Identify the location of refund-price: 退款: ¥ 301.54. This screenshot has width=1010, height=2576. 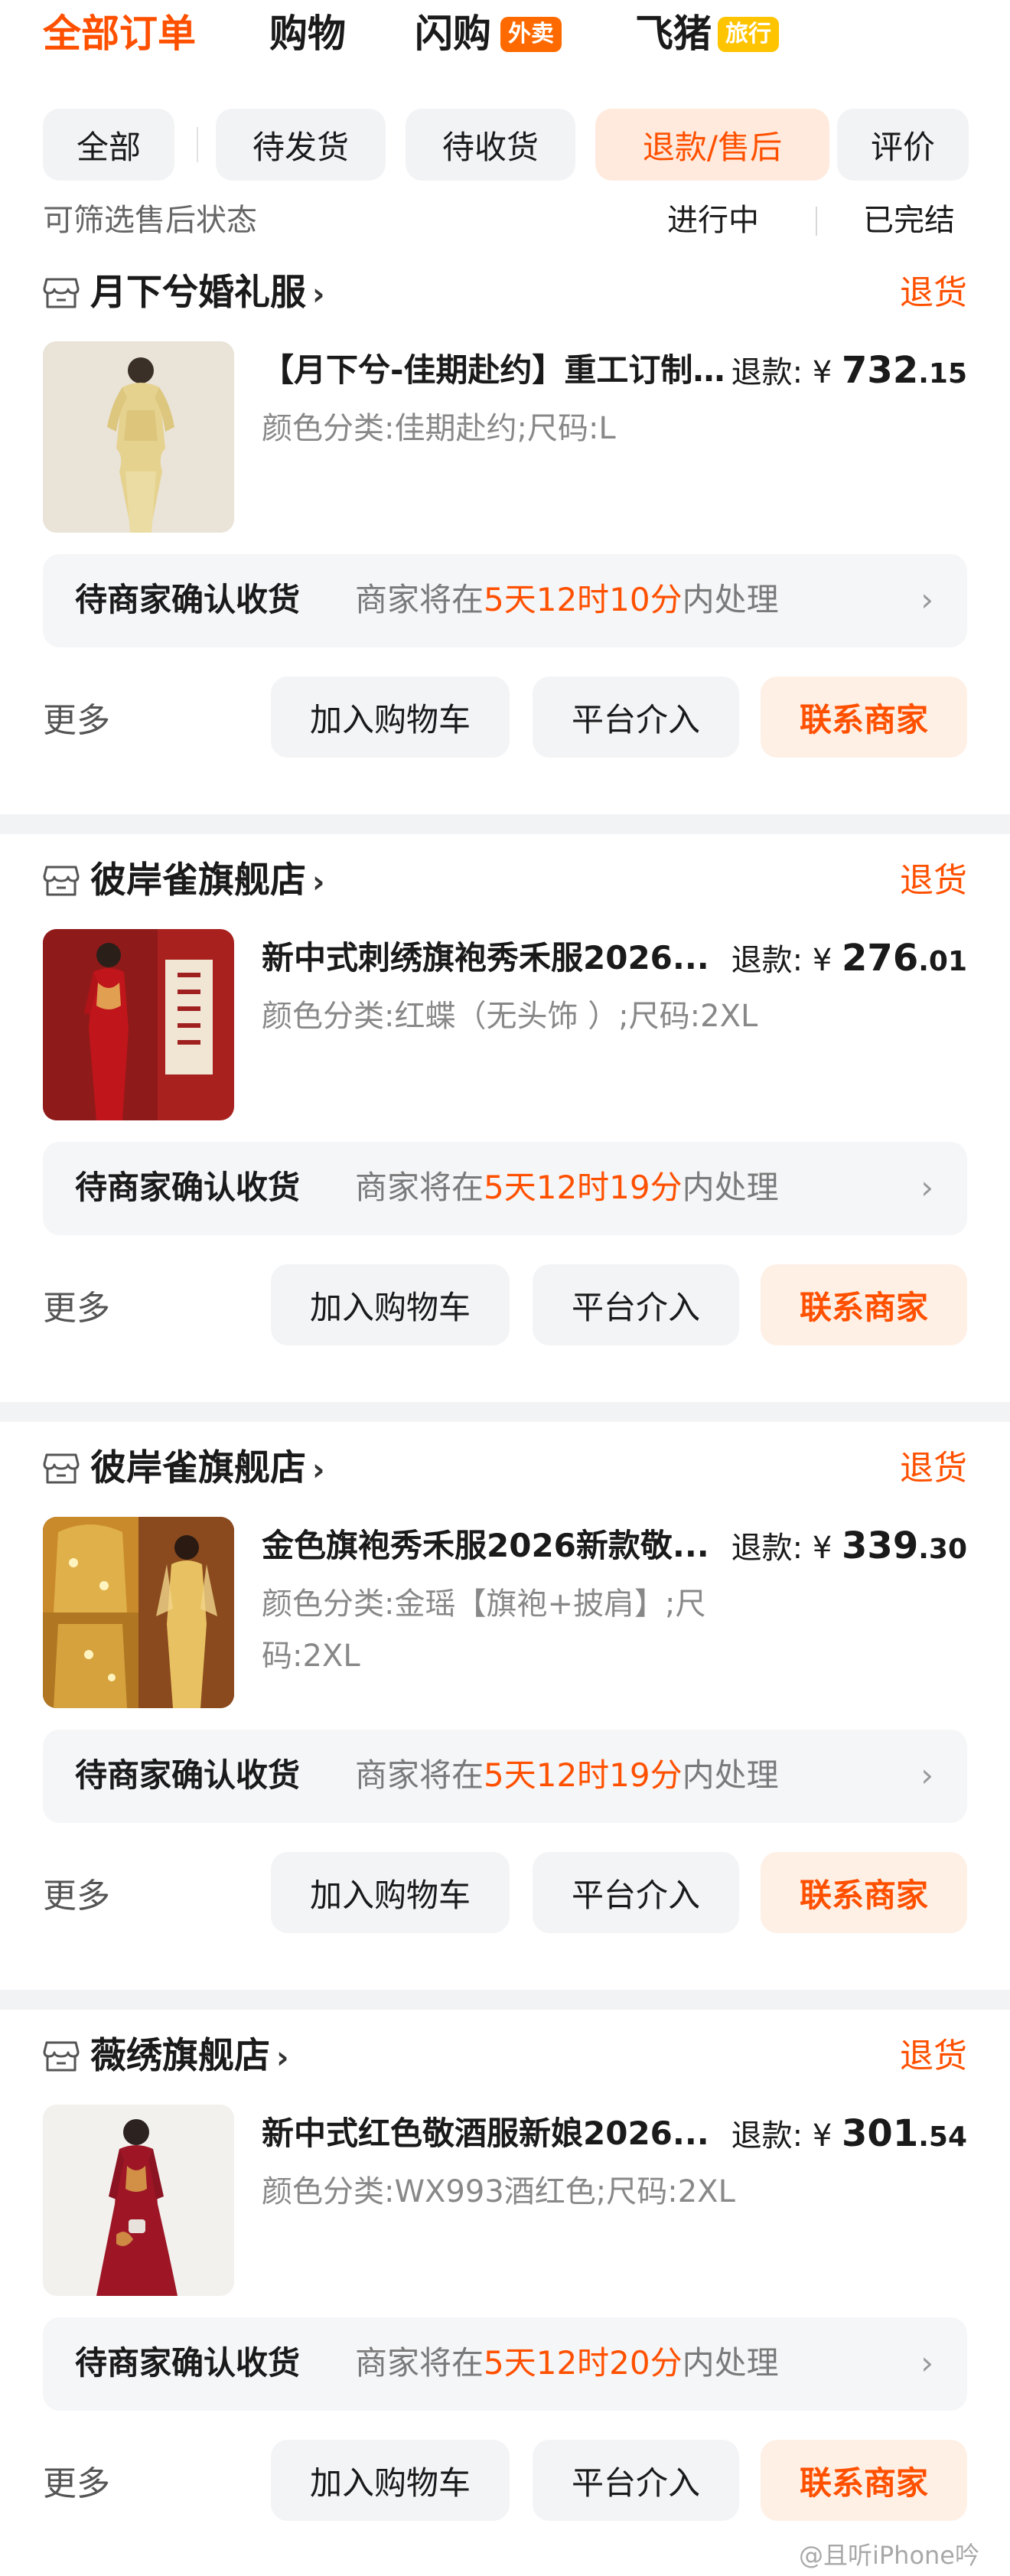
(849, 2134).